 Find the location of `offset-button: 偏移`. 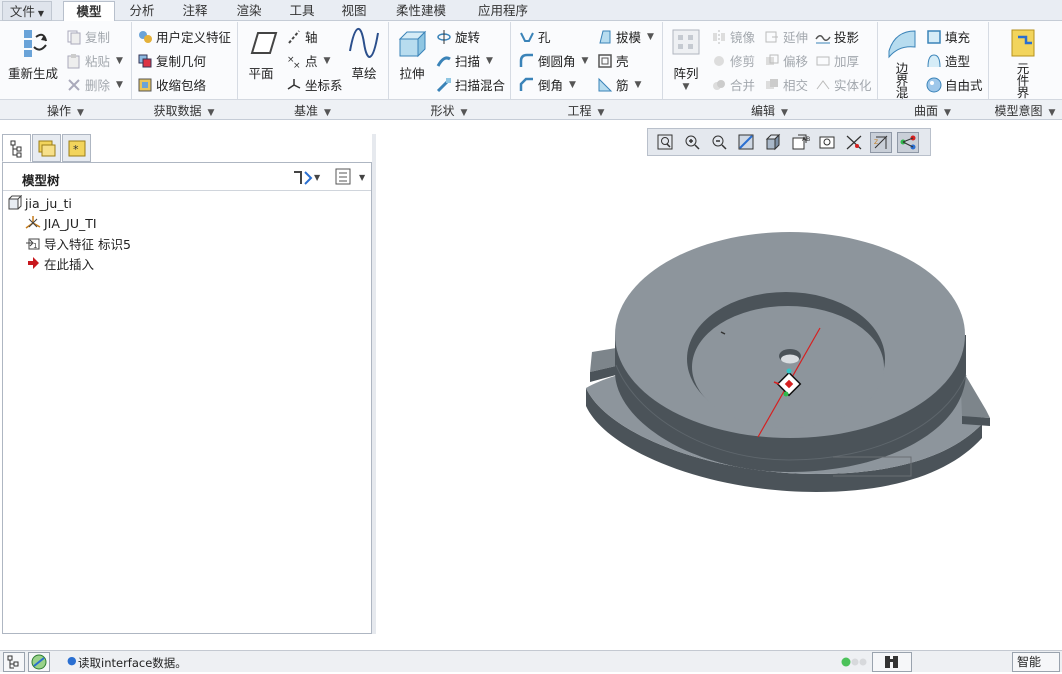

offset-button: 偏移 is located at coordinates (786, 60).